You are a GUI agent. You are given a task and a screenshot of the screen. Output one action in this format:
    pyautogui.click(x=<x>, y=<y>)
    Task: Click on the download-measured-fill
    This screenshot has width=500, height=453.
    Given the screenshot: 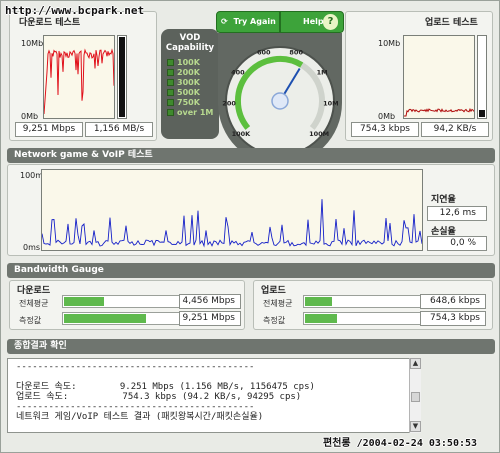 What is the action you would take?
    pyautogui.click(x=105, y=318)
    